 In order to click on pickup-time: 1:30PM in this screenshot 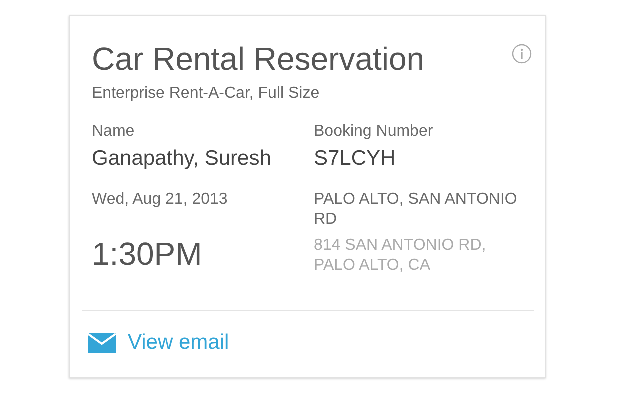, I will do `click(148, 254)`.